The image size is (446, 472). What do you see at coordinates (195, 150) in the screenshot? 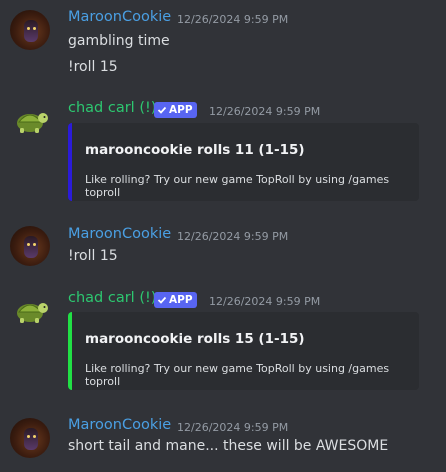
I see `embed-title: marooncookie rolls 11 (1-15)` at bounding box center [195, 150].